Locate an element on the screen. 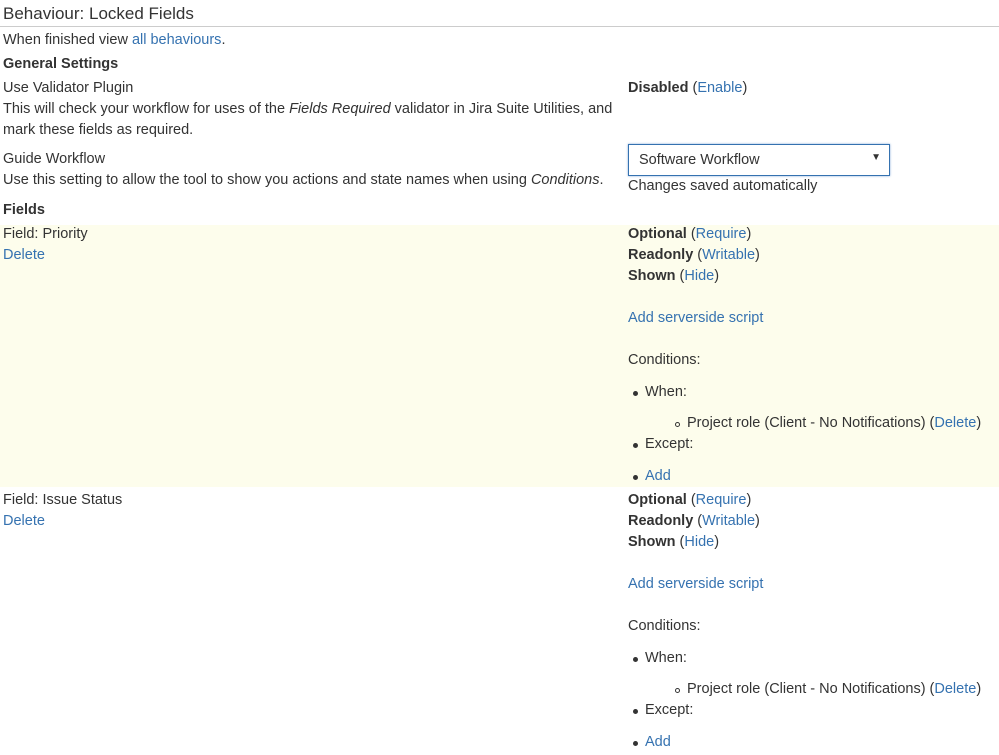 The image size is (999, 755). chevron-down-icon: ▼ is located at coordinates (876, 157).